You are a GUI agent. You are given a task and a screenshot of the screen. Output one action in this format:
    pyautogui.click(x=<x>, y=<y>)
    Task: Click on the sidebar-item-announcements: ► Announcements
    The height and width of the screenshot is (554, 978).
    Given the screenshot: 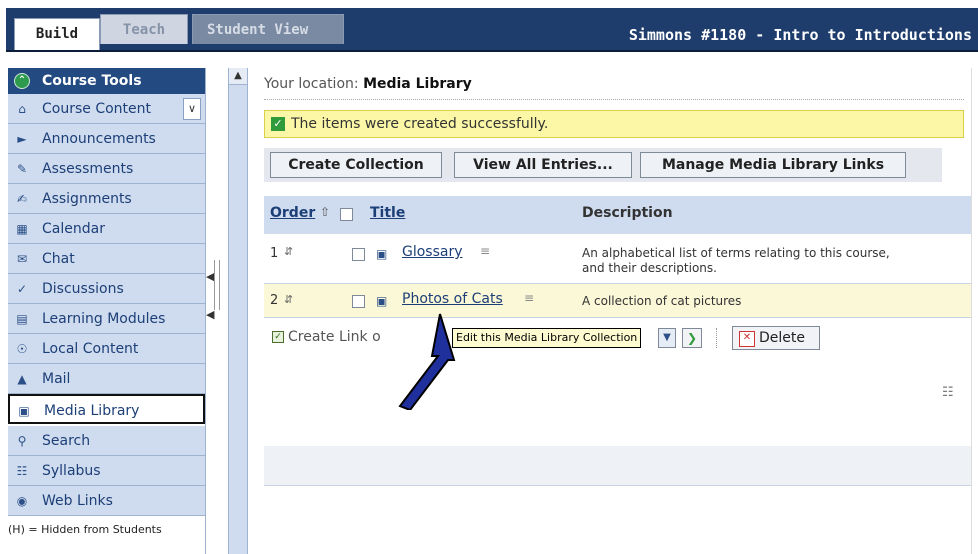 What is the action you would take?
    pyautogui.click(x=106, y=139)
    